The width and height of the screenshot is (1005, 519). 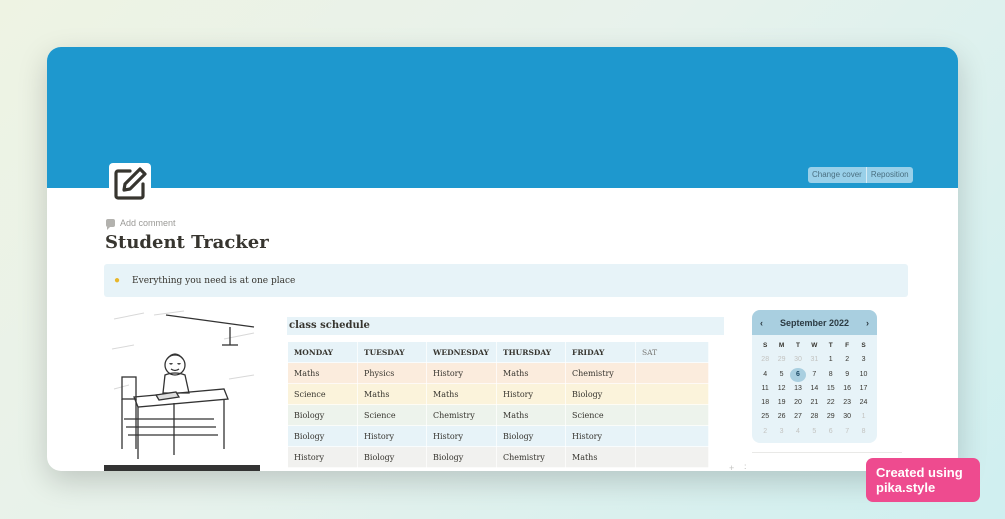 What do you see at coordinates (765, 403) in the screenshot?
I see `calendar-day: 18` at bounding box center [765, 403].